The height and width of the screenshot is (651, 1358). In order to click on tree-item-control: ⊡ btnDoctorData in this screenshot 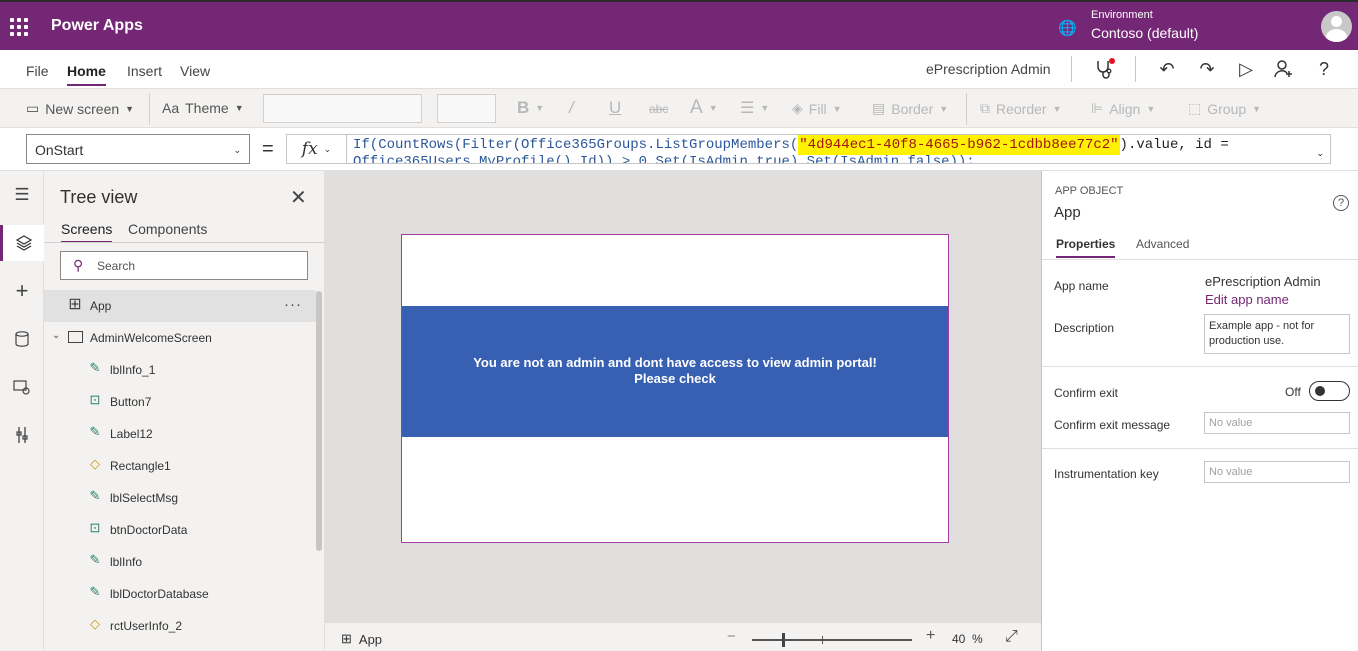, I will do `click(180, 530)`.